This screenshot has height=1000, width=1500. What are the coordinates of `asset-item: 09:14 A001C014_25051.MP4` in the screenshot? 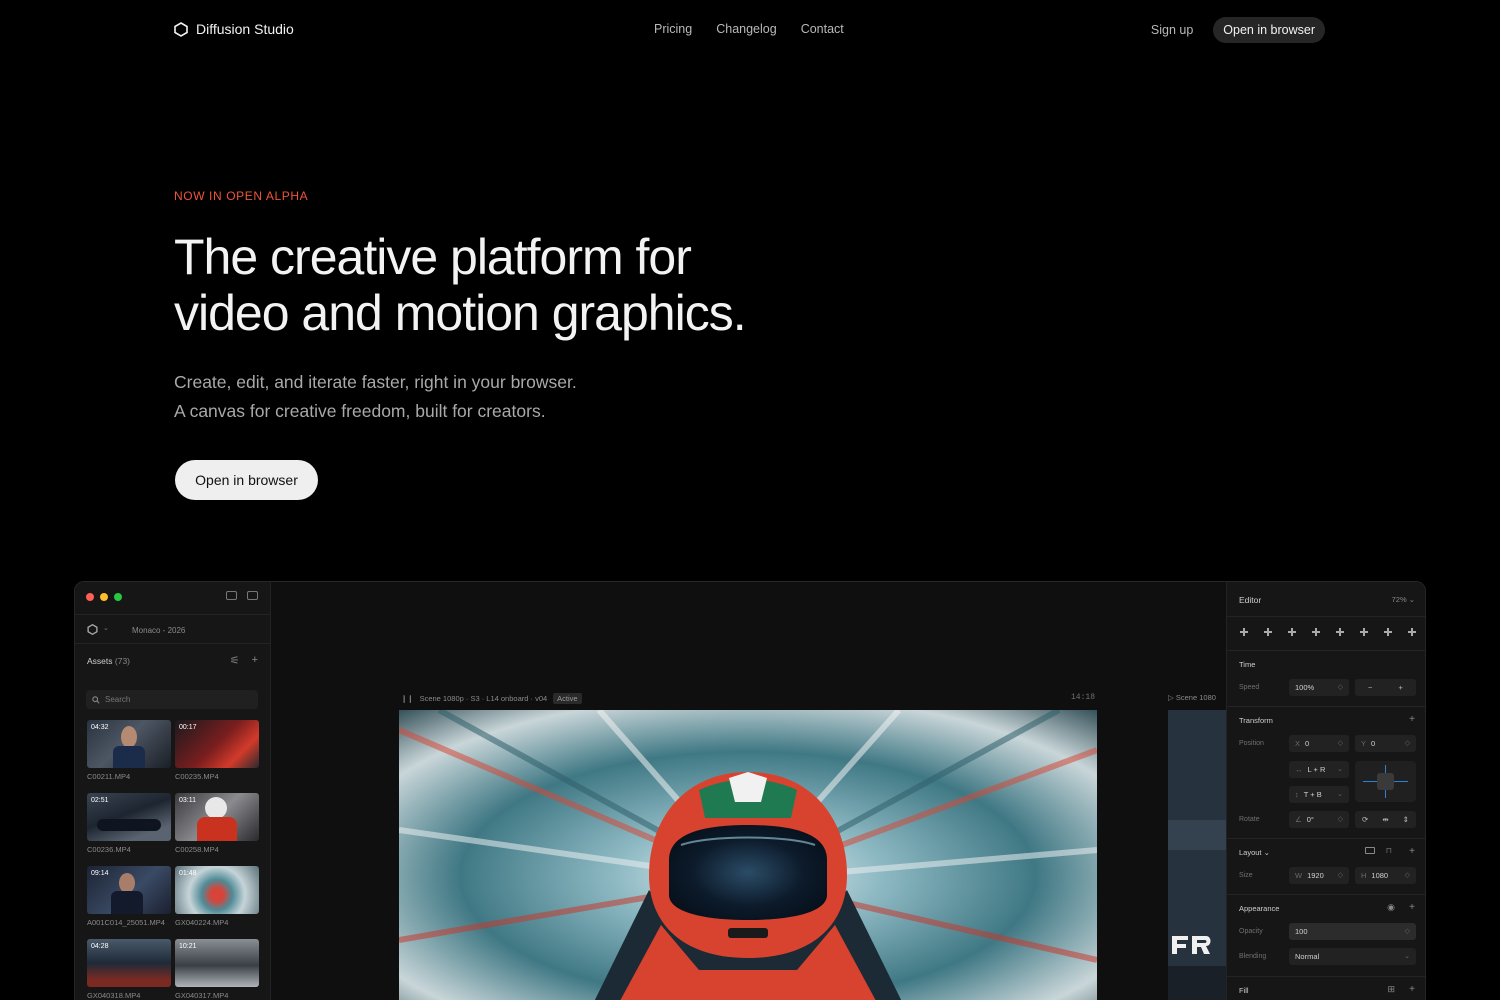 It's located at (129, 899).